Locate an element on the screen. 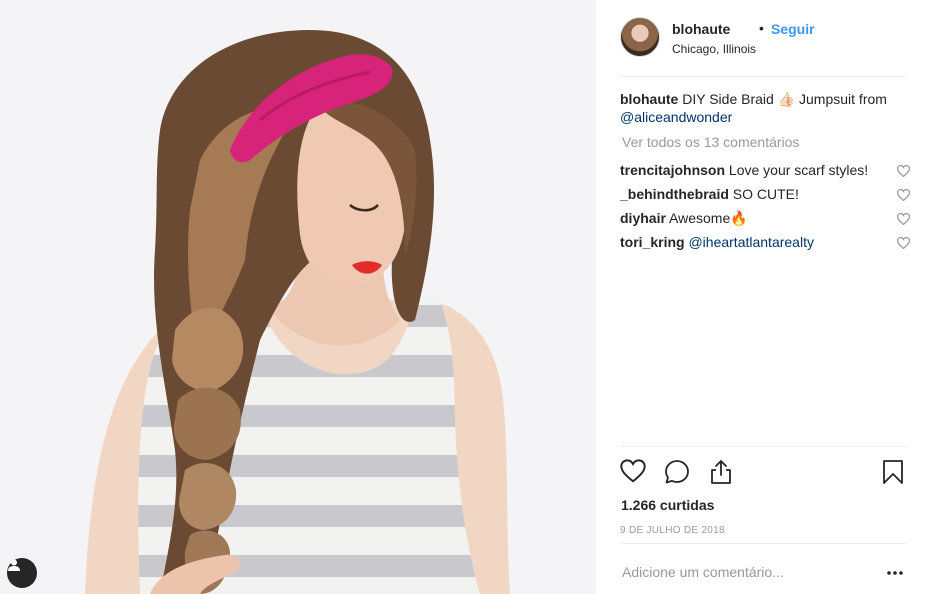  heart-icon is located at coordinates (634, 473).